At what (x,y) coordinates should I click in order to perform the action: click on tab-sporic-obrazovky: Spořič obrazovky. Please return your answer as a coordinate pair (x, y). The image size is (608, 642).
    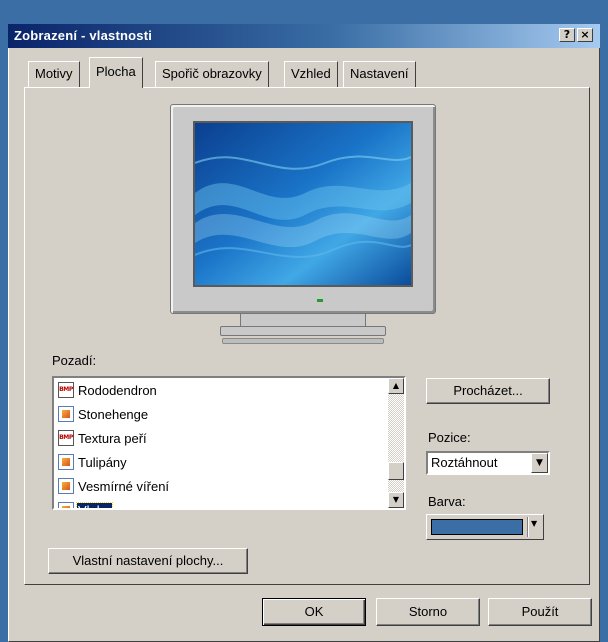
    Looking at the image, I should click on (212, 74).